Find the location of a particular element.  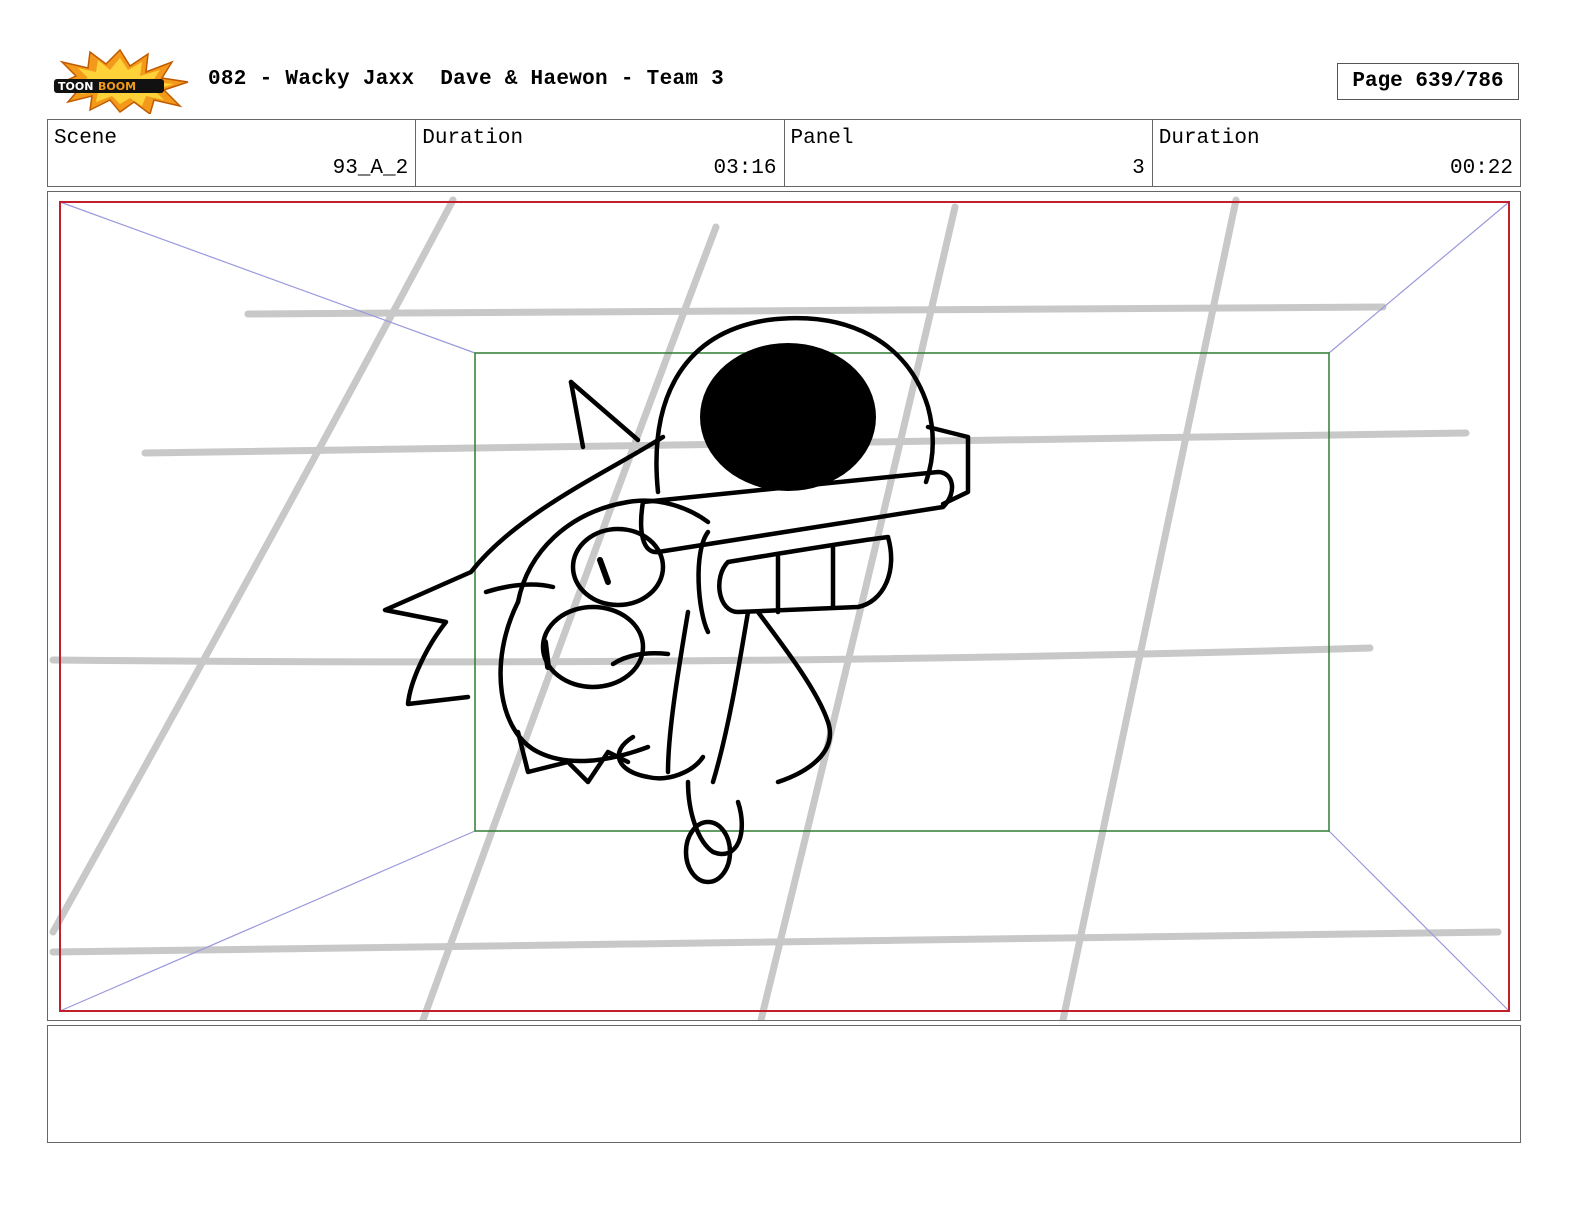

toonboom-logo: TOON BOOM is located at coordinates (120, 82).